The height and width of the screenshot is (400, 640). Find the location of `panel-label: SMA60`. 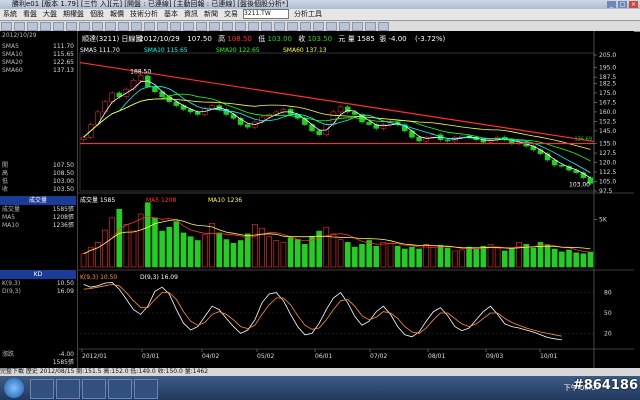

panel-label: SMA60 is located at coordinates (12, 70).